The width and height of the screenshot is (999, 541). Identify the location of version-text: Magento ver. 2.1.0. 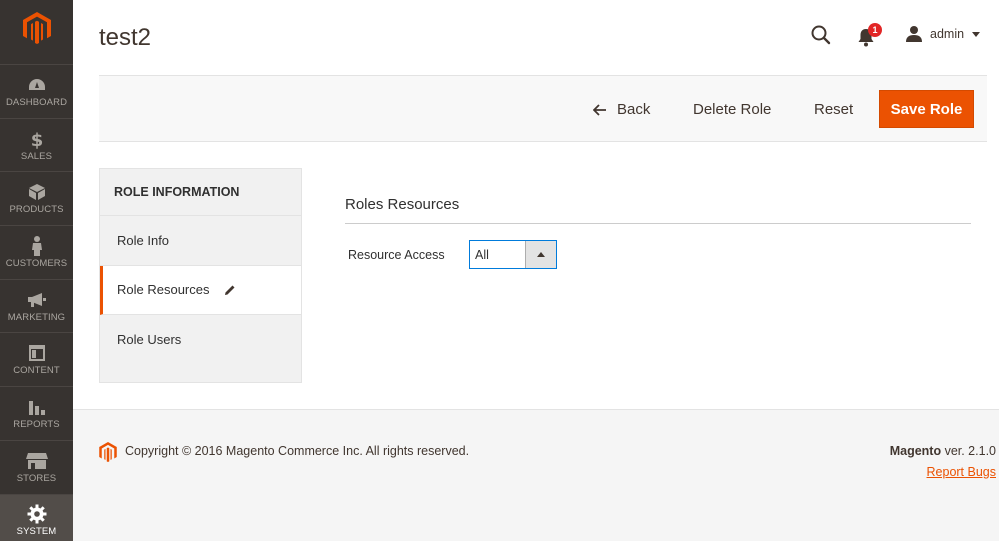
(943, 451).